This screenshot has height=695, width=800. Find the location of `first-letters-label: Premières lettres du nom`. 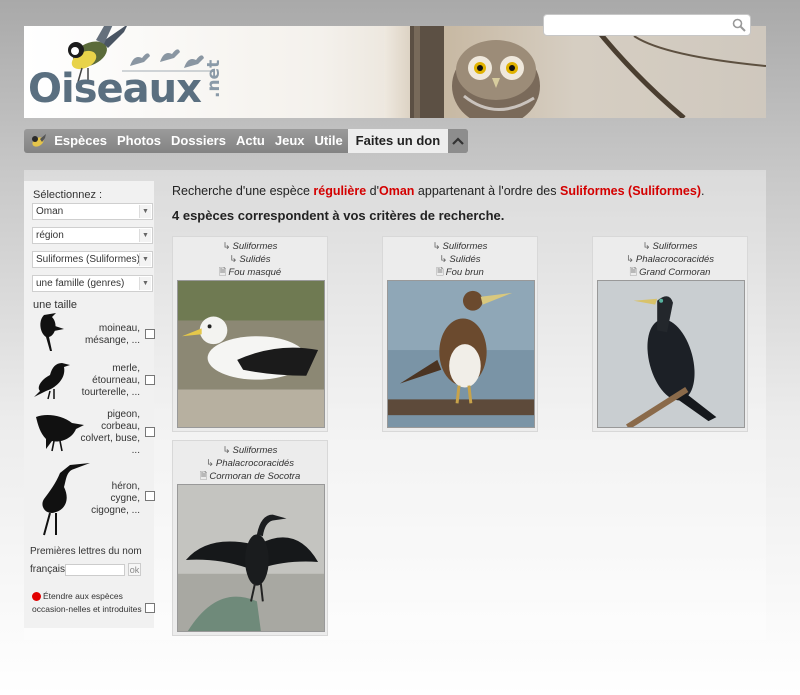

first-letters-label: Premières lettres du nom is located at coordinates (86, 551).